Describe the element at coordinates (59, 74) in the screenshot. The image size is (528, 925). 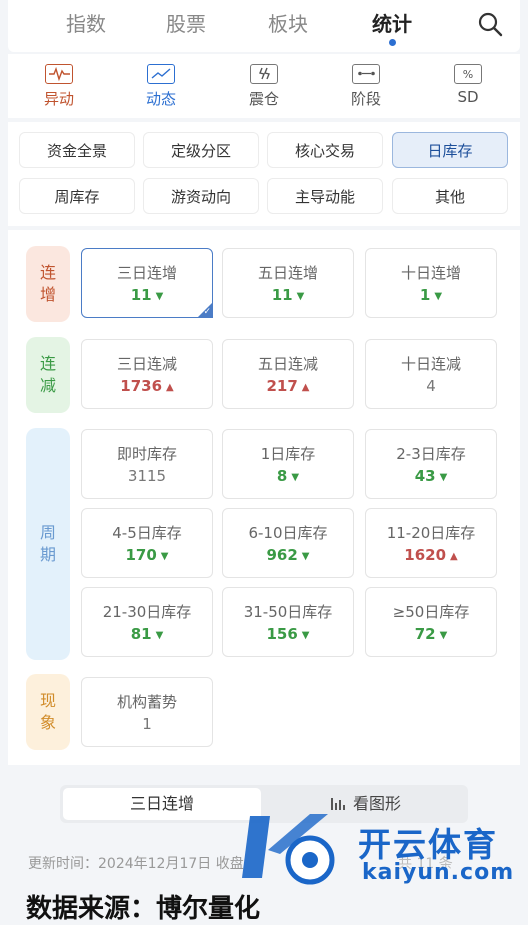
I see `pulse-icon` at that location.